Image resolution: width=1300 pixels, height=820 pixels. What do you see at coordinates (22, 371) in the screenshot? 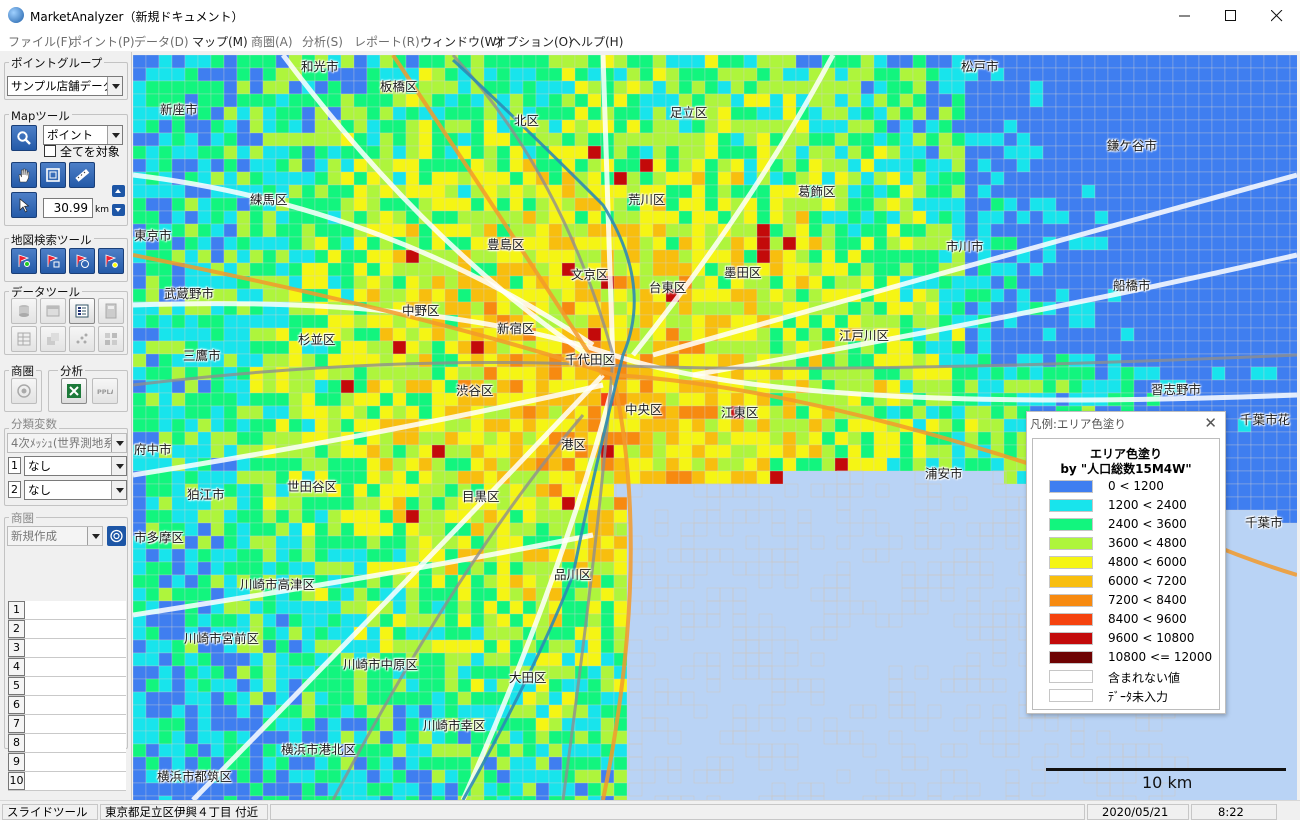
I see `shoken-label: 商圏` at bounding box center [22, 371].